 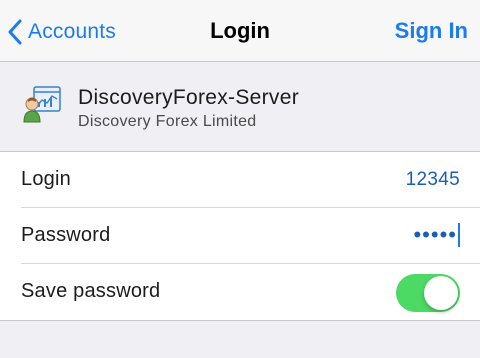 I want to click on login-input: 12345, so click(x=433, y=180).